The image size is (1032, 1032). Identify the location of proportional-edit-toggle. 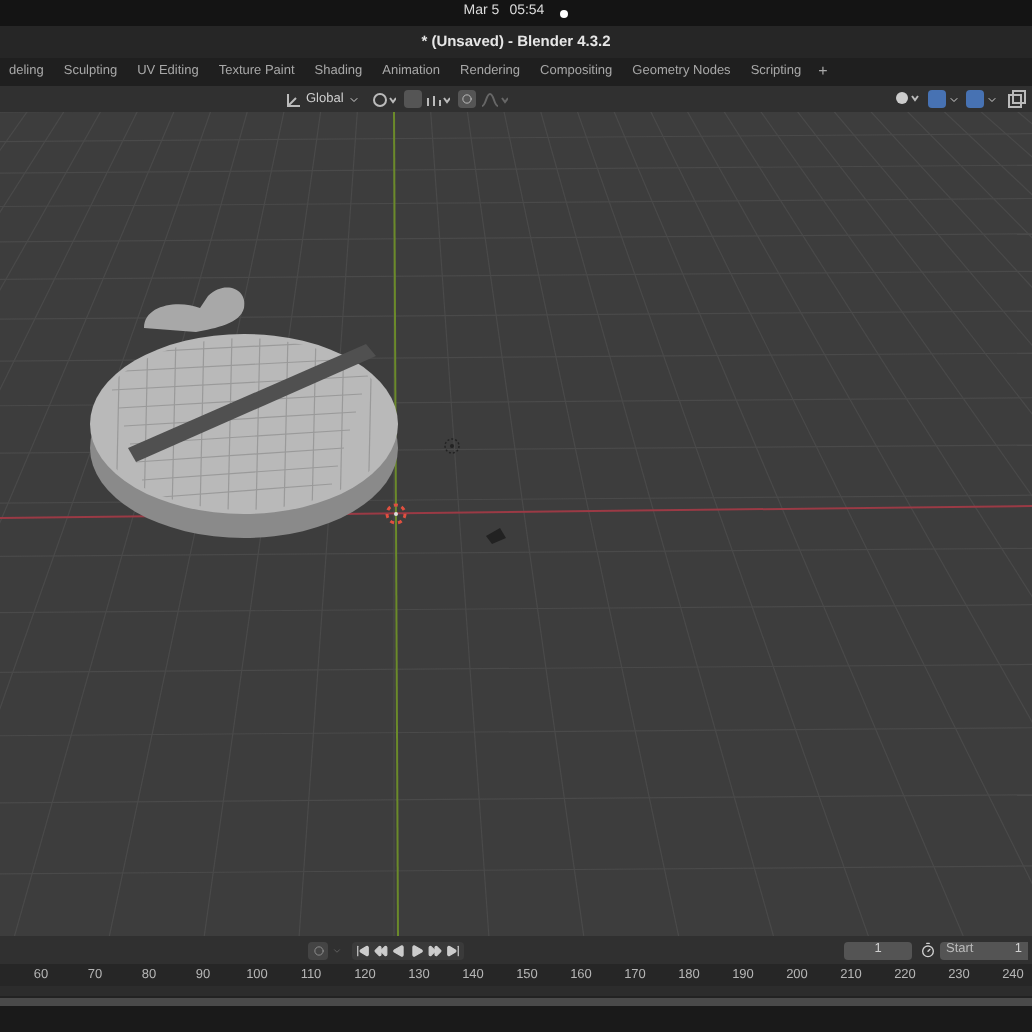
(466, 99).